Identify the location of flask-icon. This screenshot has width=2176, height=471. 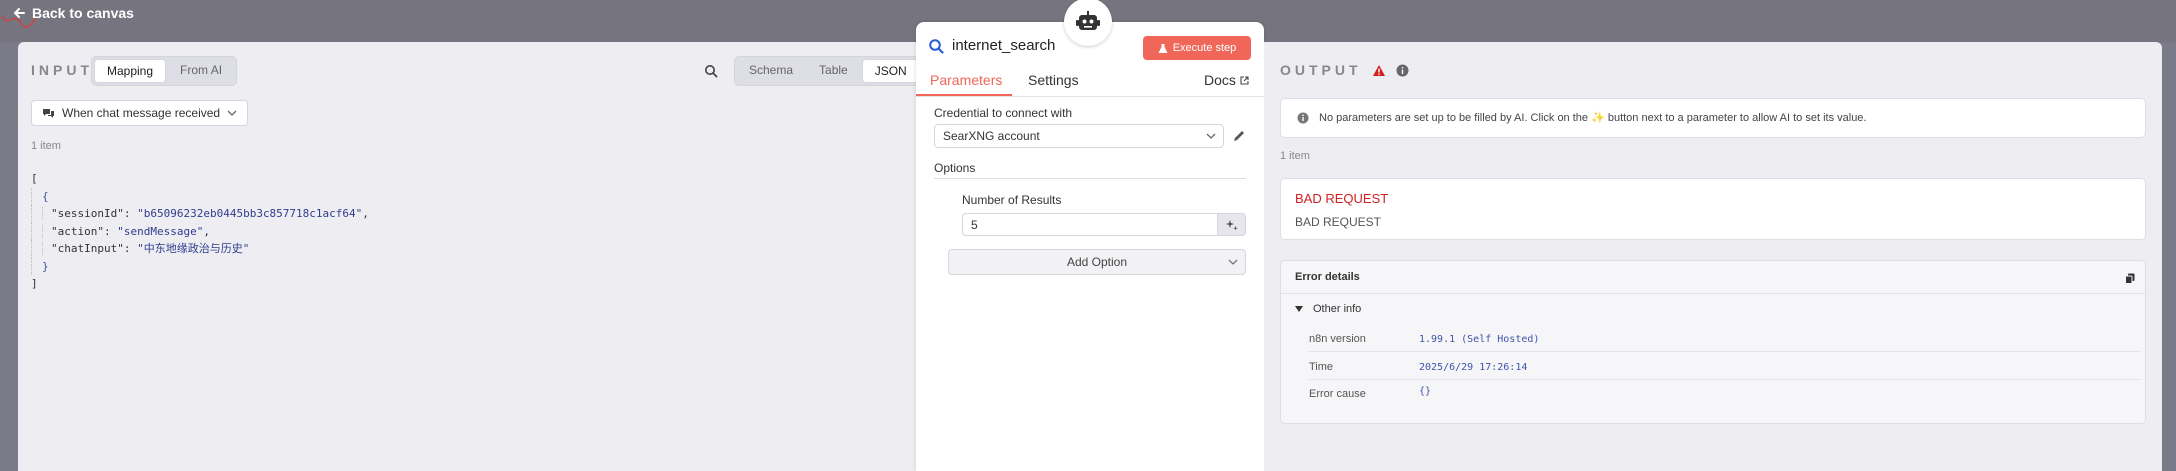
(1163, 48).